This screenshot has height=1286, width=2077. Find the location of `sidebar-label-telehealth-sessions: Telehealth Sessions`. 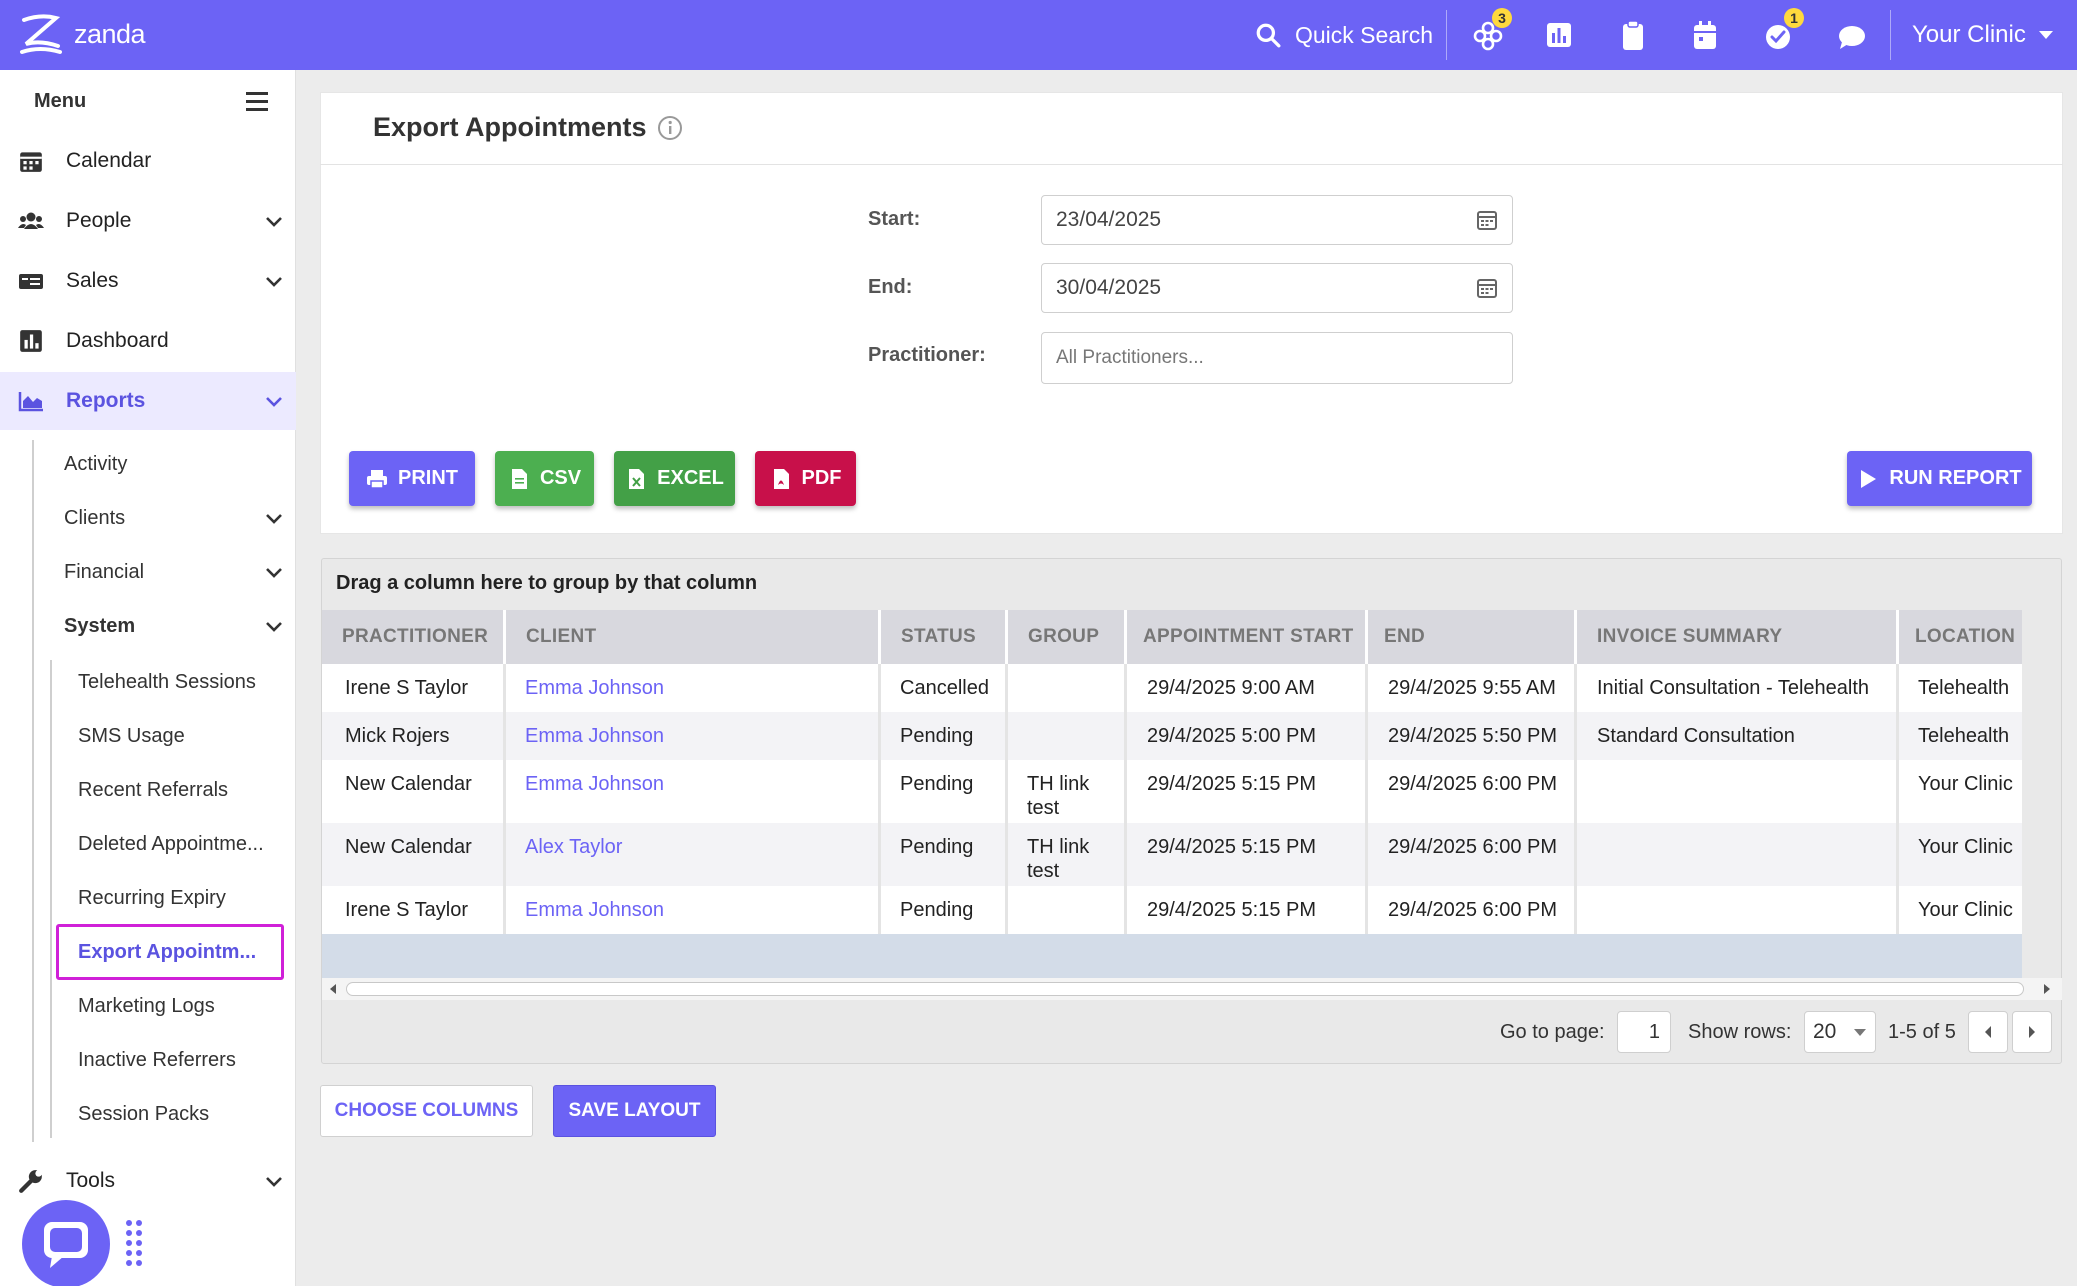

sidebar-label-telehealth-sessions: Telehealth Sessions is located at coordinates (167, 681).